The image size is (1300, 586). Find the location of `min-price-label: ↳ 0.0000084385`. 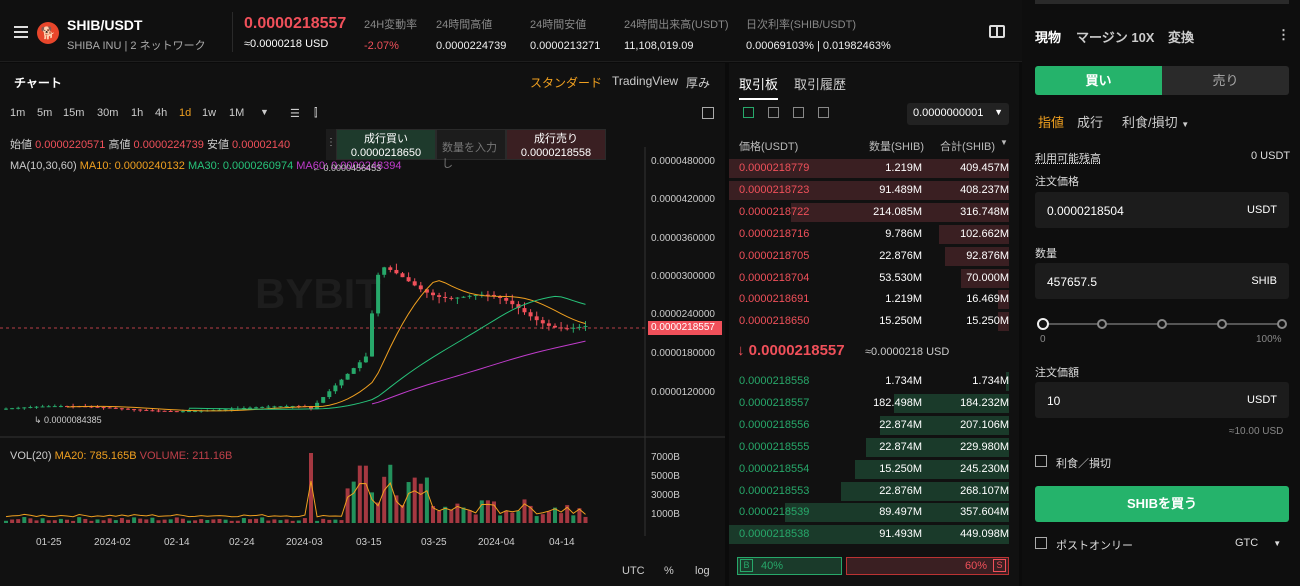

min-price-label: ↳ 0.0000084385 is located at coordinates (68, 420).